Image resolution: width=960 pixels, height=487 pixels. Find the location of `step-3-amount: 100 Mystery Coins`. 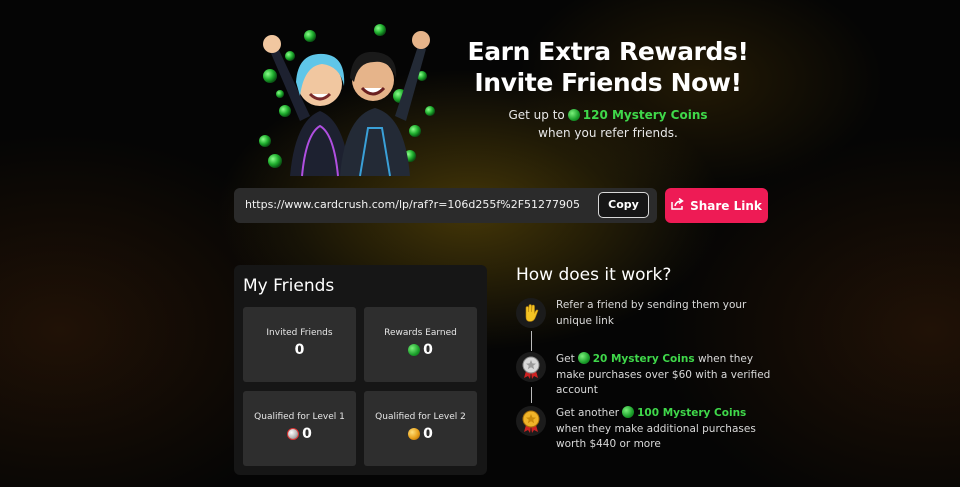

step-3-amount: 100 Mystery Coins is located at coordinates (692, 413).